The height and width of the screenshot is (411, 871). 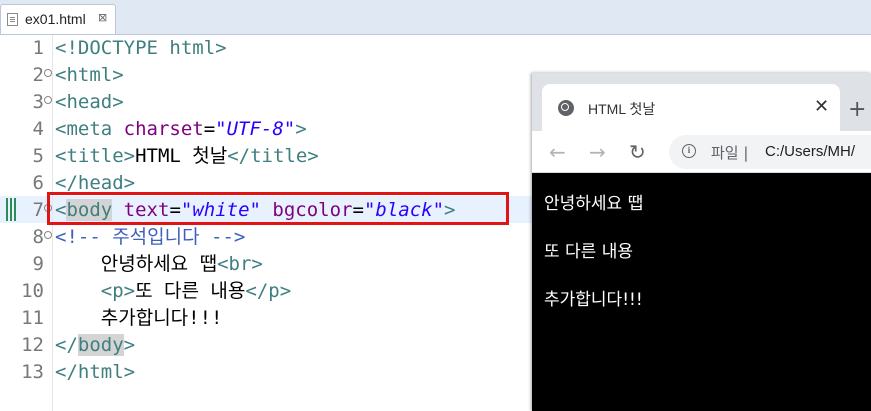 I want to click on content-text-2: 추가합니다!!!, so click(x=593, y=300).